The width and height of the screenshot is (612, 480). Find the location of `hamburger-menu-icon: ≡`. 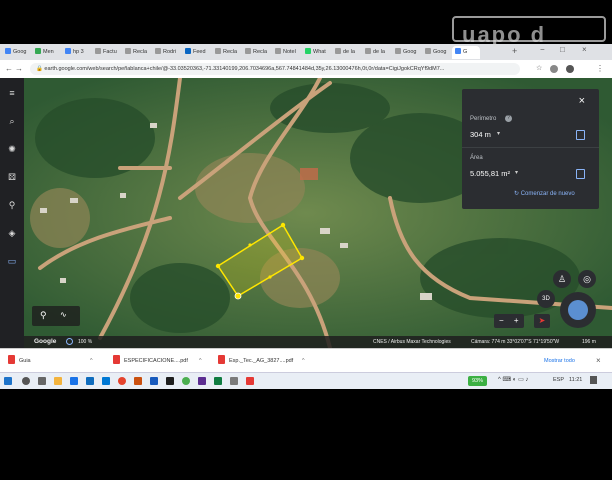

hamburger-menu-icon: ≡ is located at coordinates (12, 93).